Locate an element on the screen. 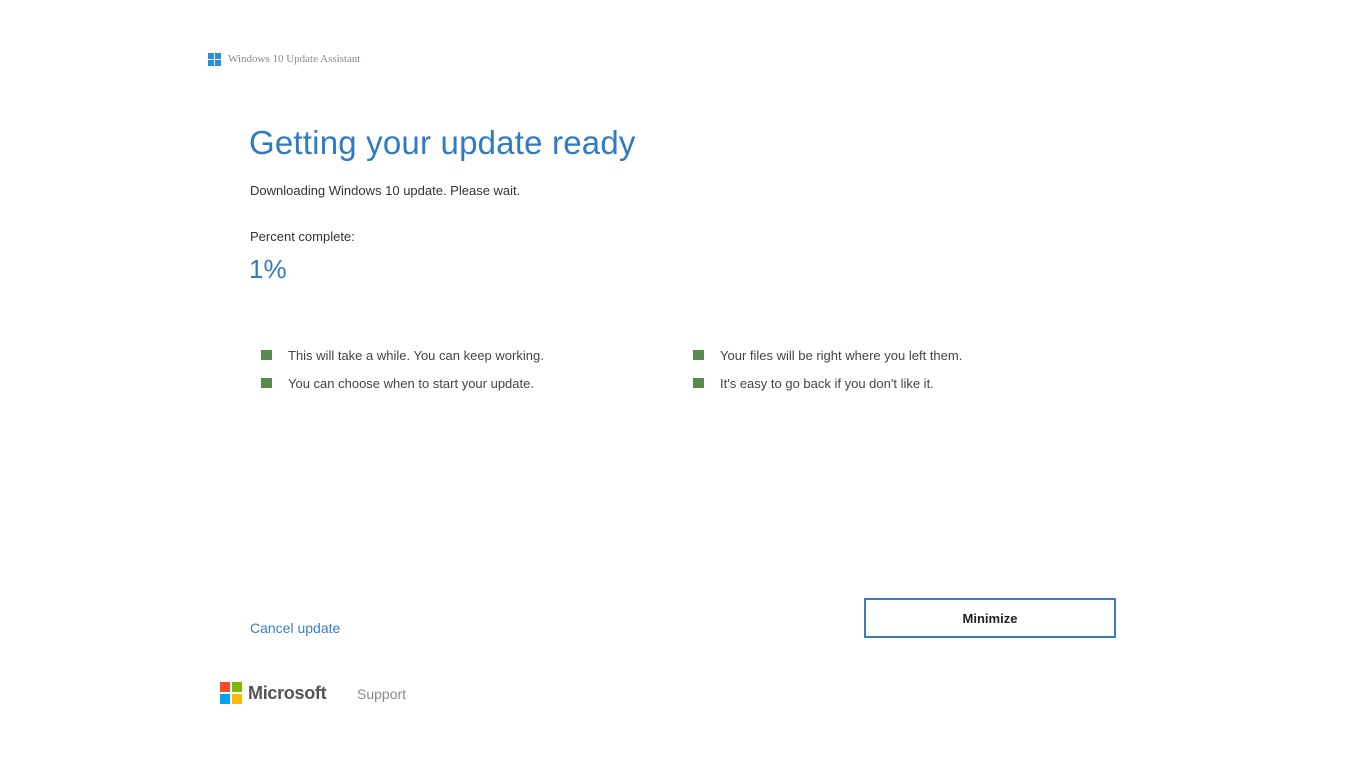 Image resolution: width=1366 pixels, height=768 pixels. page-title: Getting your update ready is located at coordinates (442, 142).